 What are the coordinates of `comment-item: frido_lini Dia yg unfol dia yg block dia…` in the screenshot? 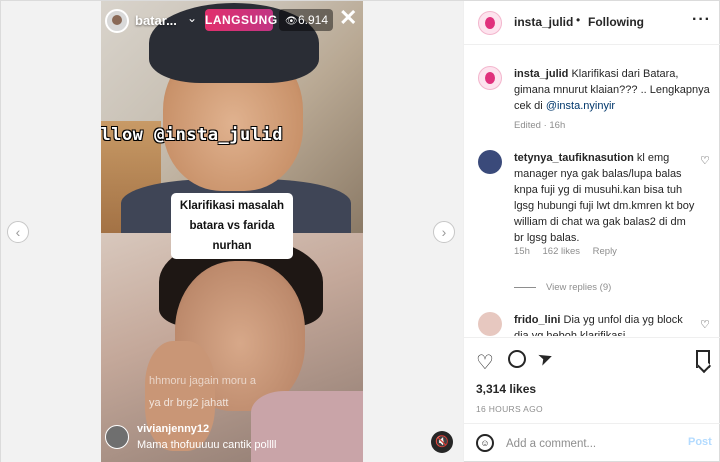 It's located at (605, 324).